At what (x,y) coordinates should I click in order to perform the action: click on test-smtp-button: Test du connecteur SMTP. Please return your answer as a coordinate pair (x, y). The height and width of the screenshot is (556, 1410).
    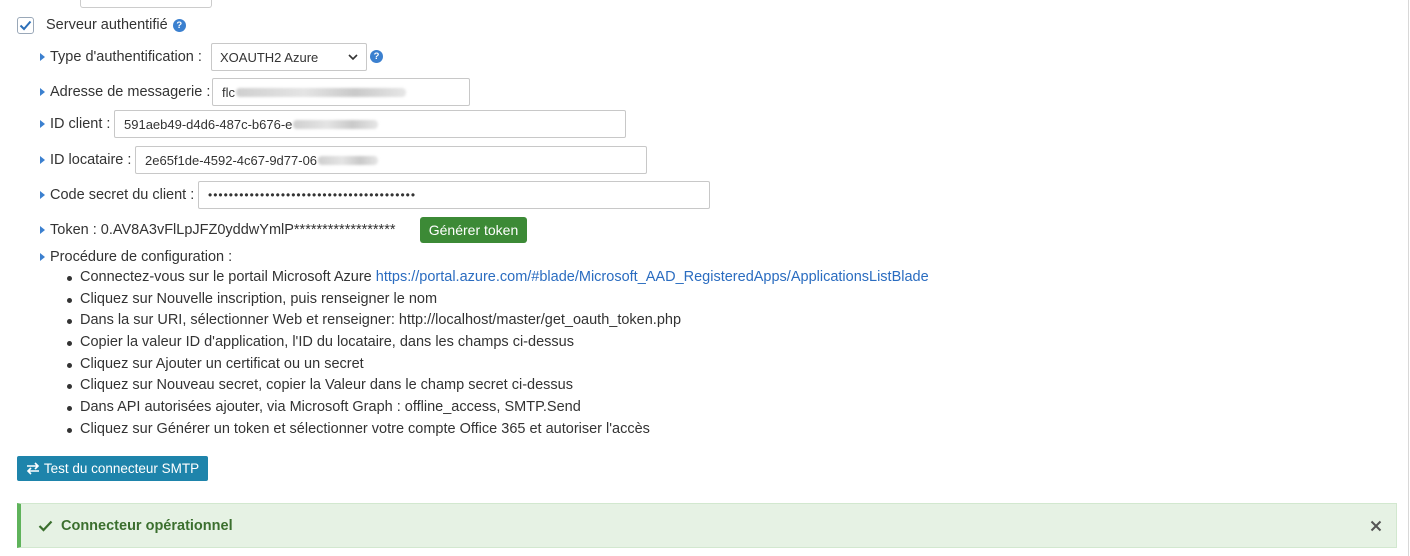
    Looking at the image, I should click on (112, 468).